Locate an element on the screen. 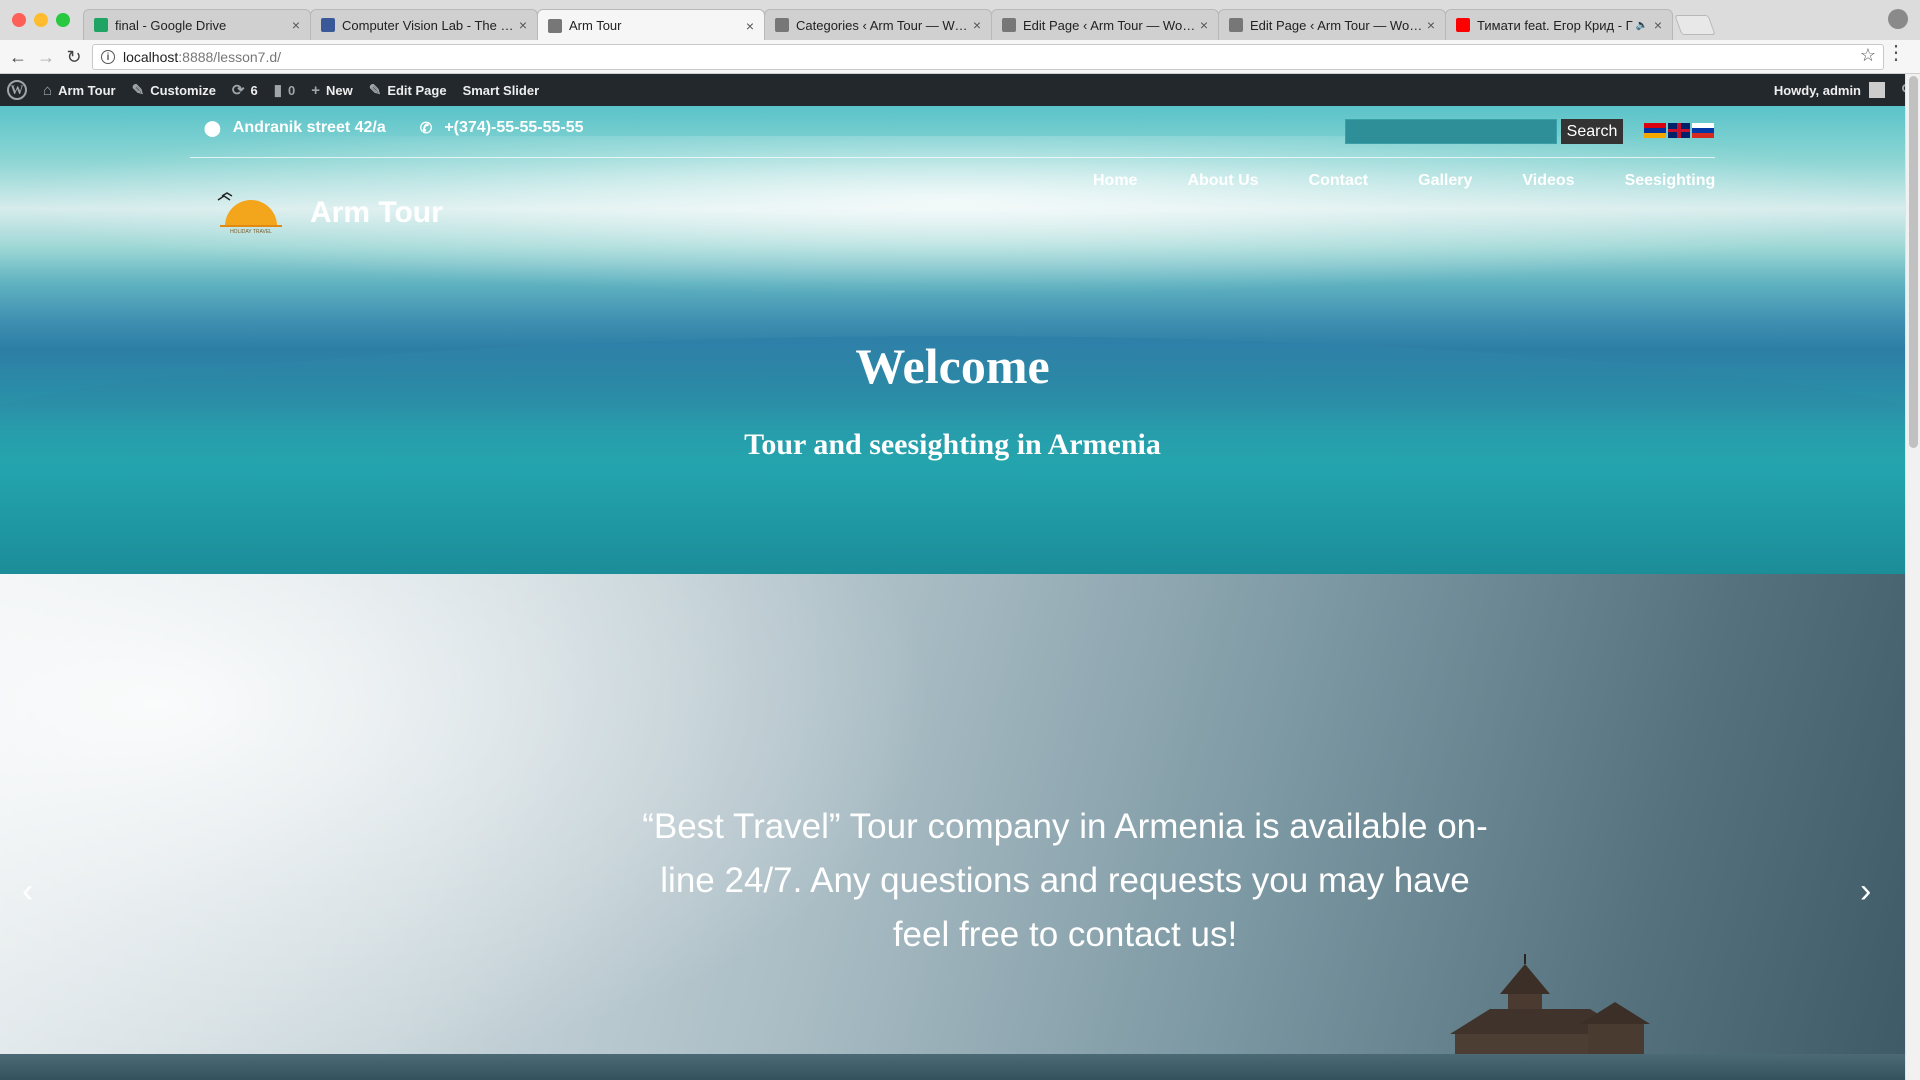 Image resolution: width=1920 pixels, height=1080 pixels. browser-tab: Categories ‹ Arm Tour — Word × is located at coordinates (878, 24).